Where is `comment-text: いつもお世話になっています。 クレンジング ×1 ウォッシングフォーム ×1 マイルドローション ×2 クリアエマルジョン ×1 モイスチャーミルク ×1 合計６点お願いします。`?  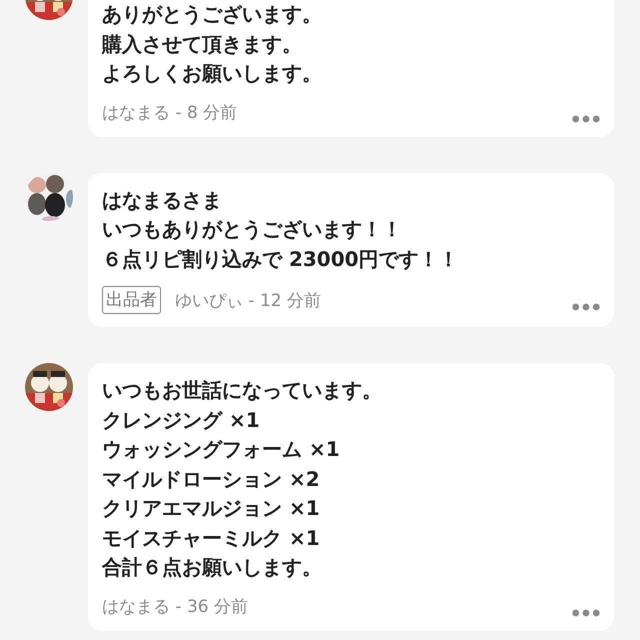 comment-text: いつもお世話になっています。 クレンジング ×1 ウォッシングフォーム ×1 マイルドローション ×2 クリアエマルジョン ×1 モイスチャーミルク ×1 合計６点お願いします。 is located at coordinates (242, 479).